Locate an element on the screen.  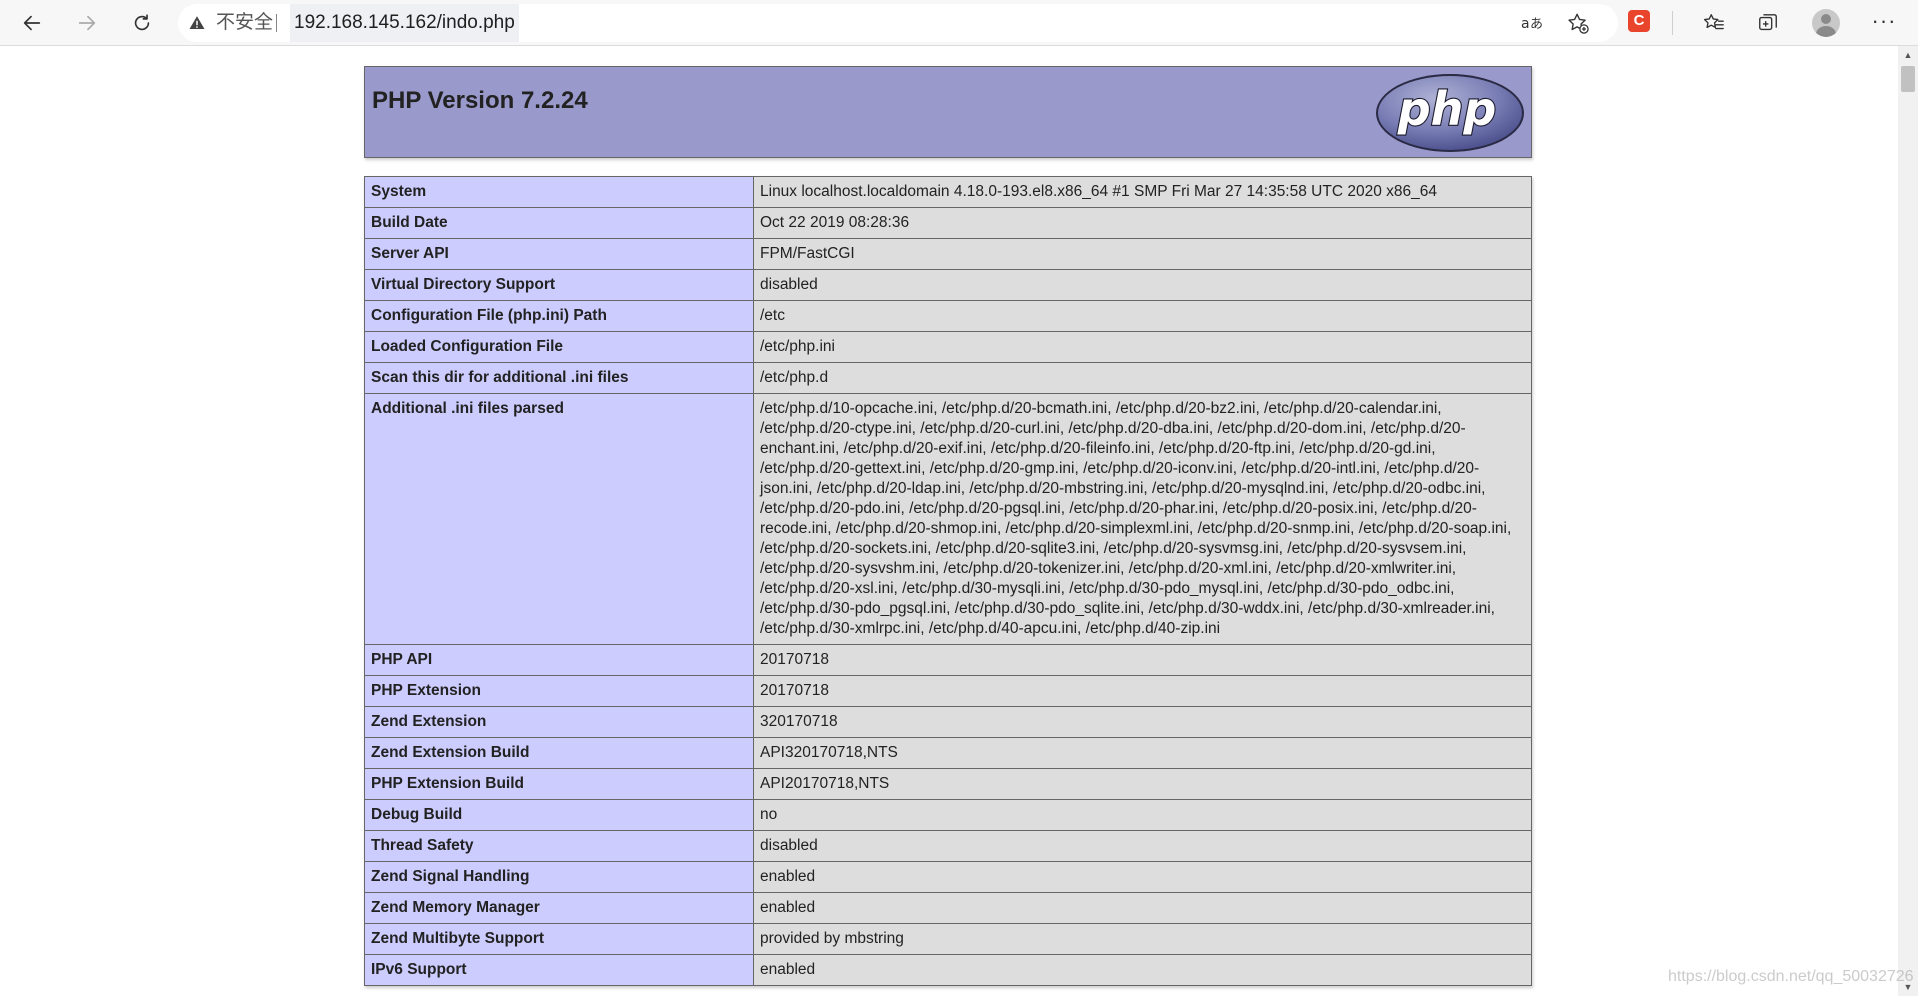
collections-button is located at coordinates (1768, 23).